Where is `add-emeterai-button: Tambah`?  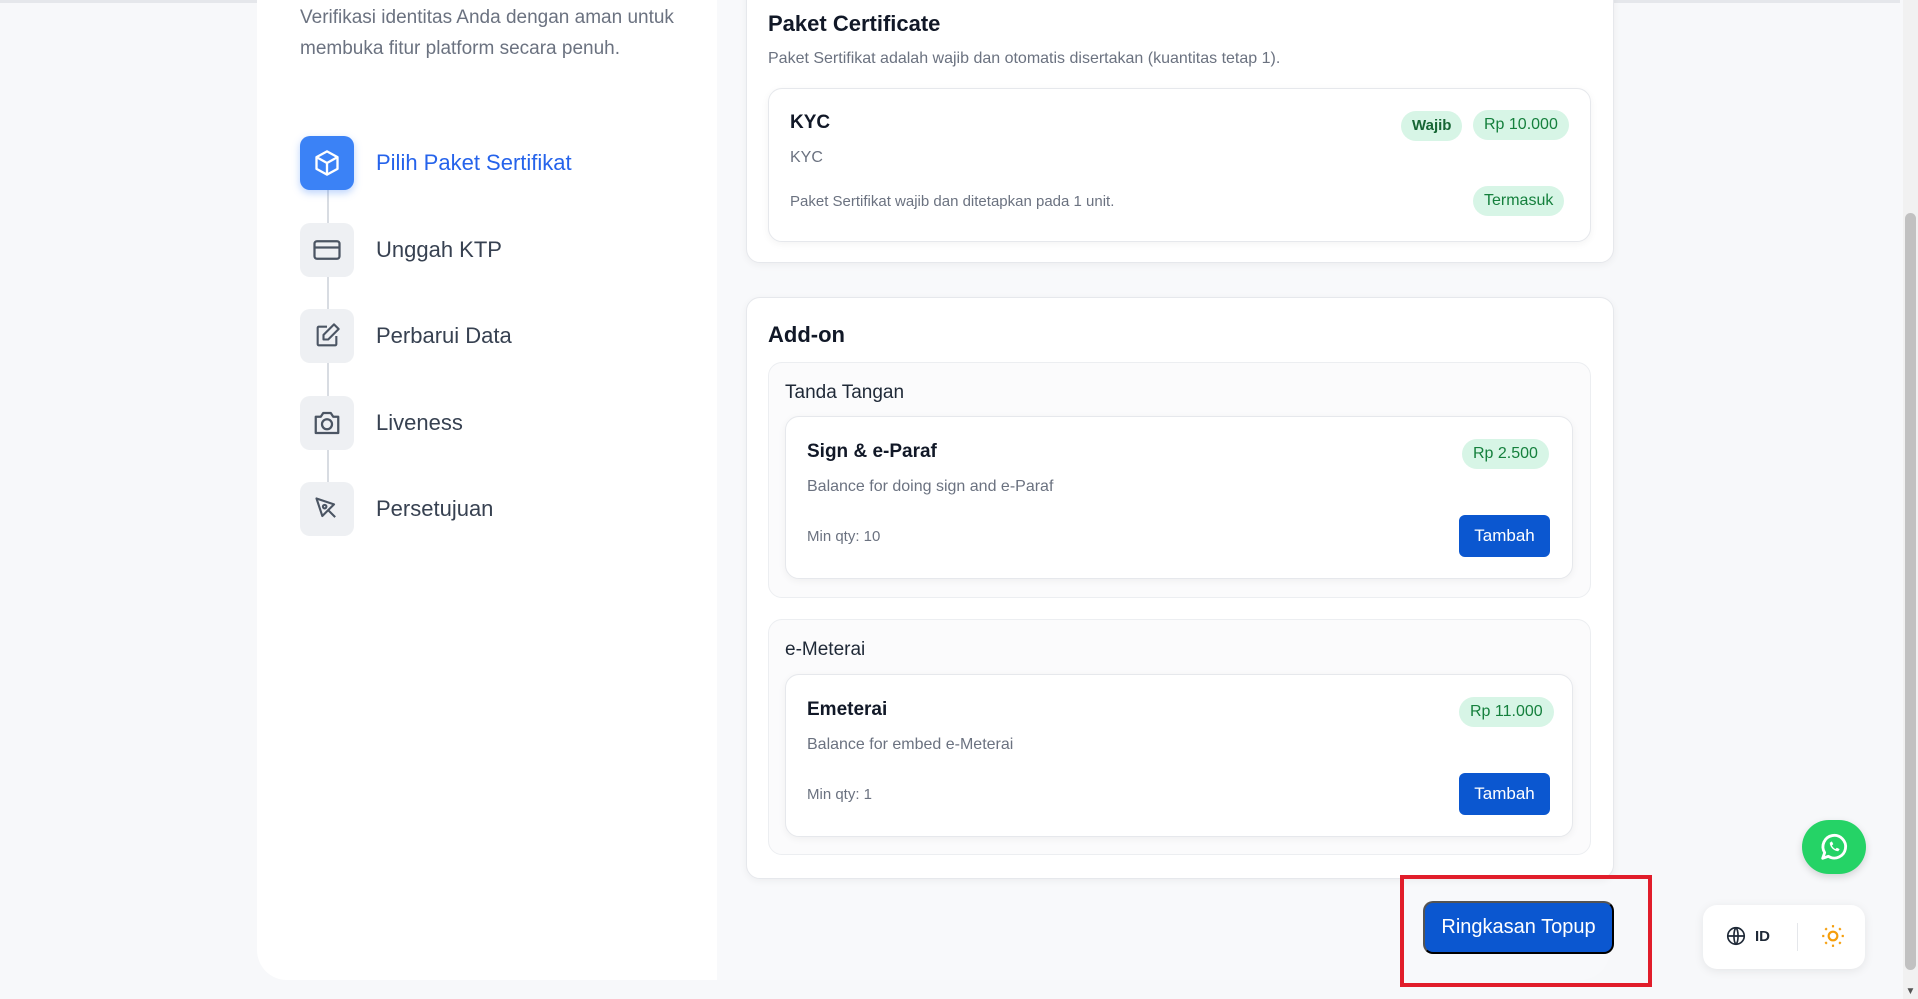 add-emeterai-button: Tambah is located at coordinates (1504, 794).